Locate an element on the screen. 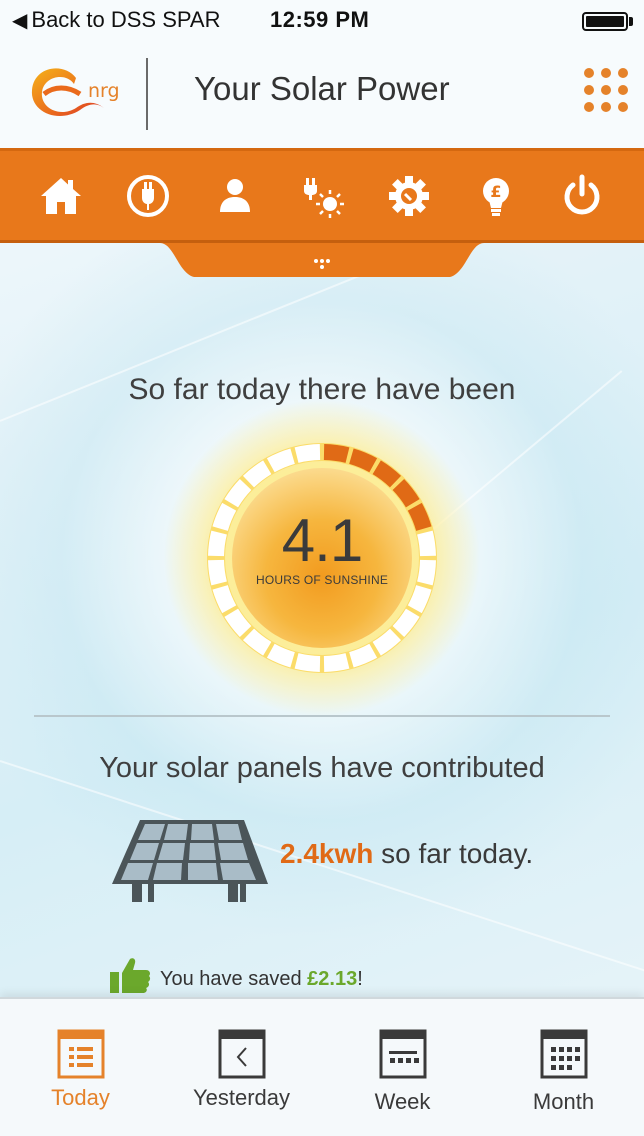  user-icon is located at coordinates (235, 196).